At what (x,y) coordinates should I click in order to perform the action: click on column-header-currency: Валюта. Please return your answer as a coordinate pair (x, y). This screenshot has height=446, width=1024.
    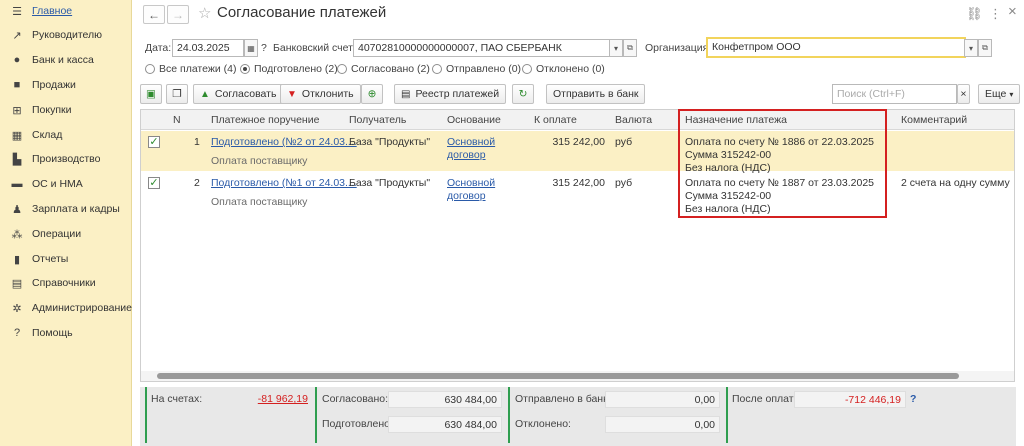
    Looking at the image, I should click on (633, 120).